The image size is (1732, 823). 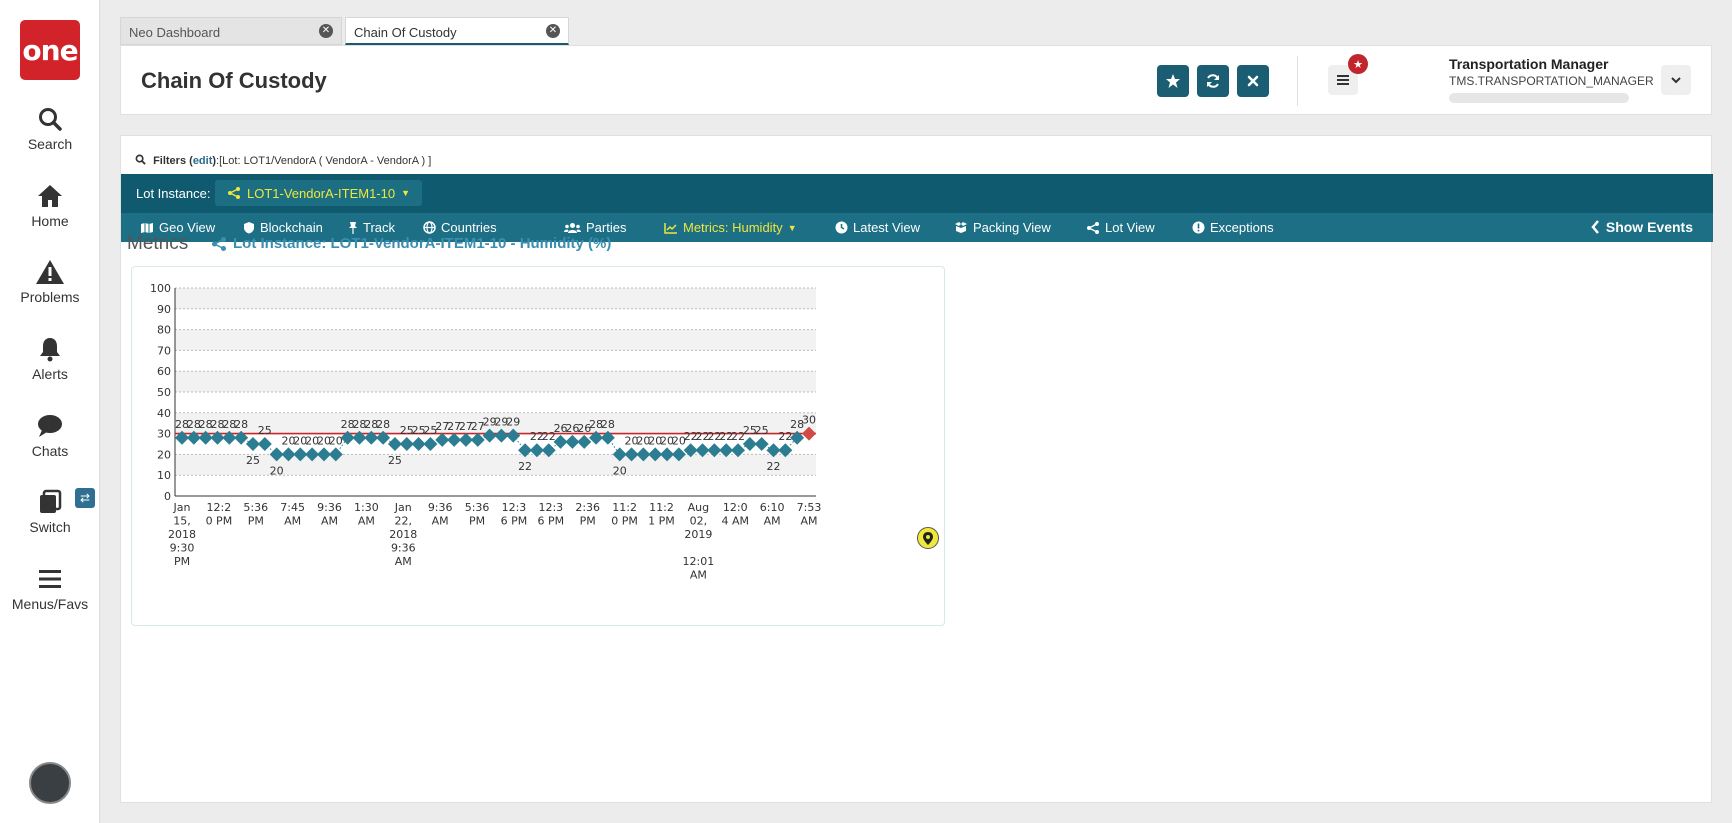 What do you see at coordinates (164, 350) in the screenshot?
I see `y-tick-label: 70` at bounding box center [164, 350].